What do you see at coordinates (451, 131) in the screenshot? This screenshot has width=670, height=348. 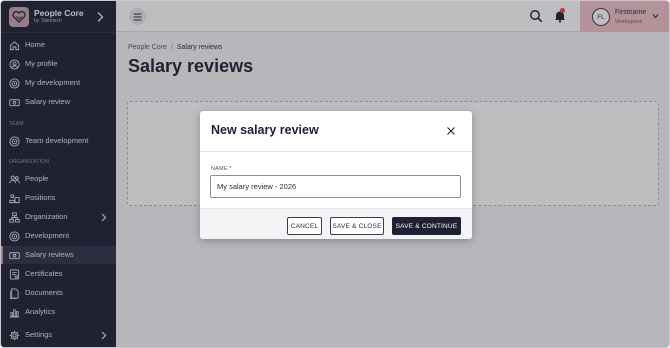 I see `close-icon` at bounding box center [451, 131].